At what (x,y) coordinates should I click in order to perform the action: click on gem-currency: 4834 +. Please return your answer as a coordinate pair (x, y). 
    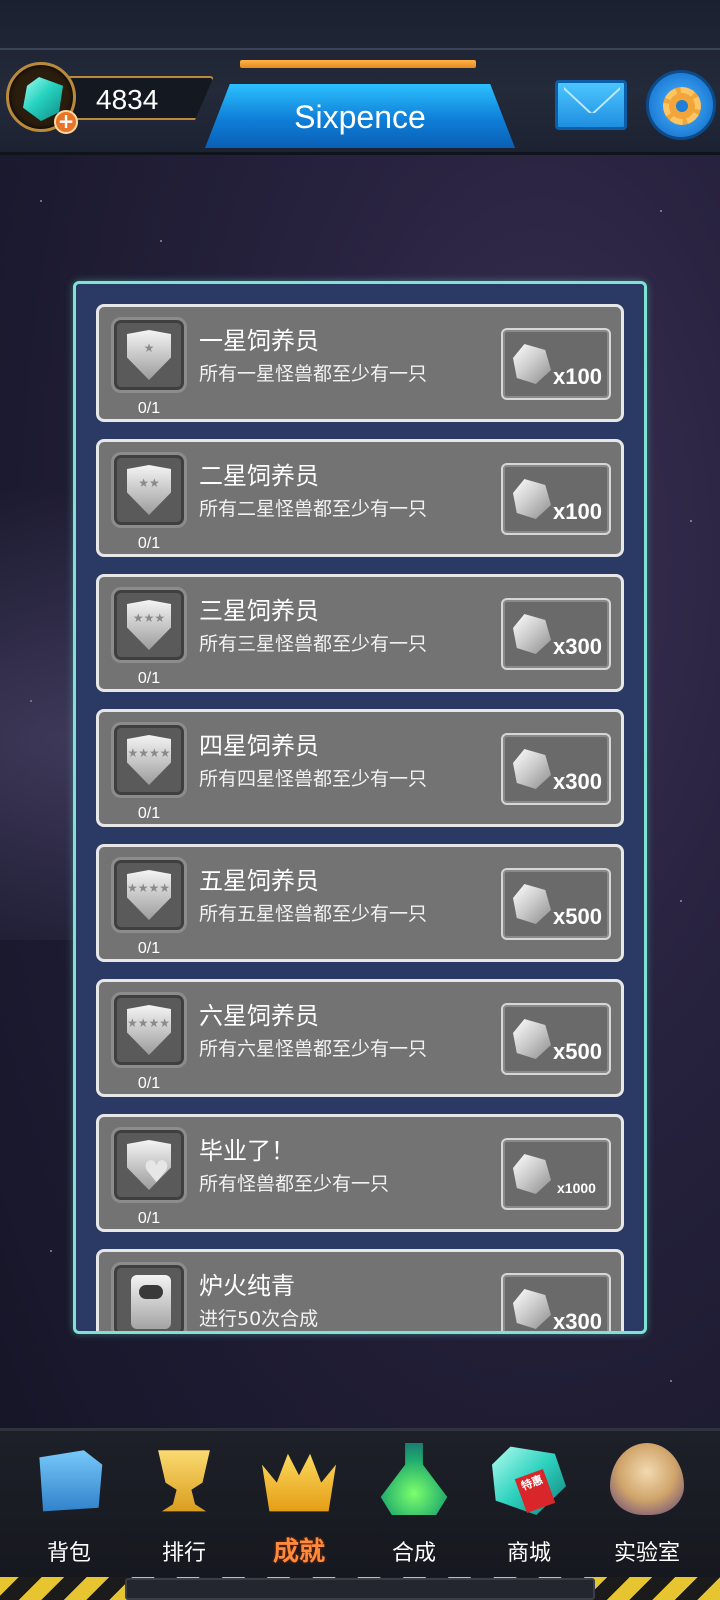
    Looking at the image, I should click on (111, 98).